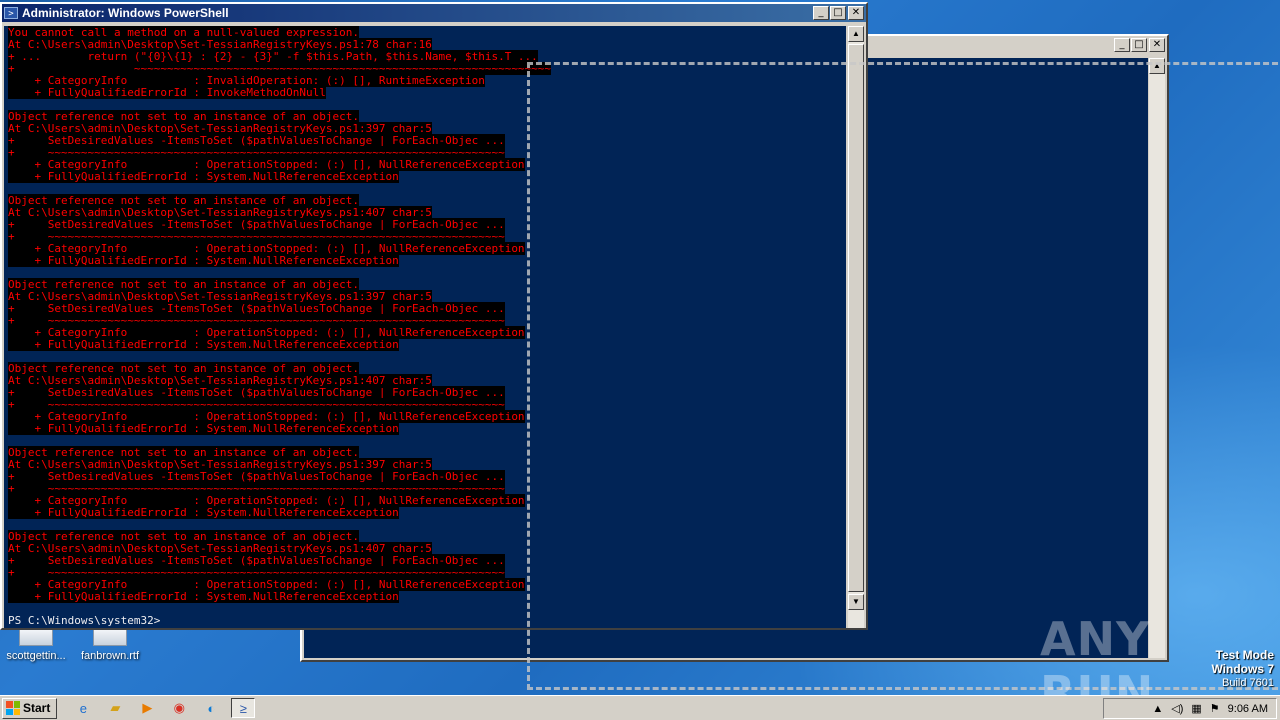 The width and height of the screenshot is (1280, 720). What do you see at coordinates (36, 637) in the screenshot?
I see `file-icon` at bounding box center [36, 637].